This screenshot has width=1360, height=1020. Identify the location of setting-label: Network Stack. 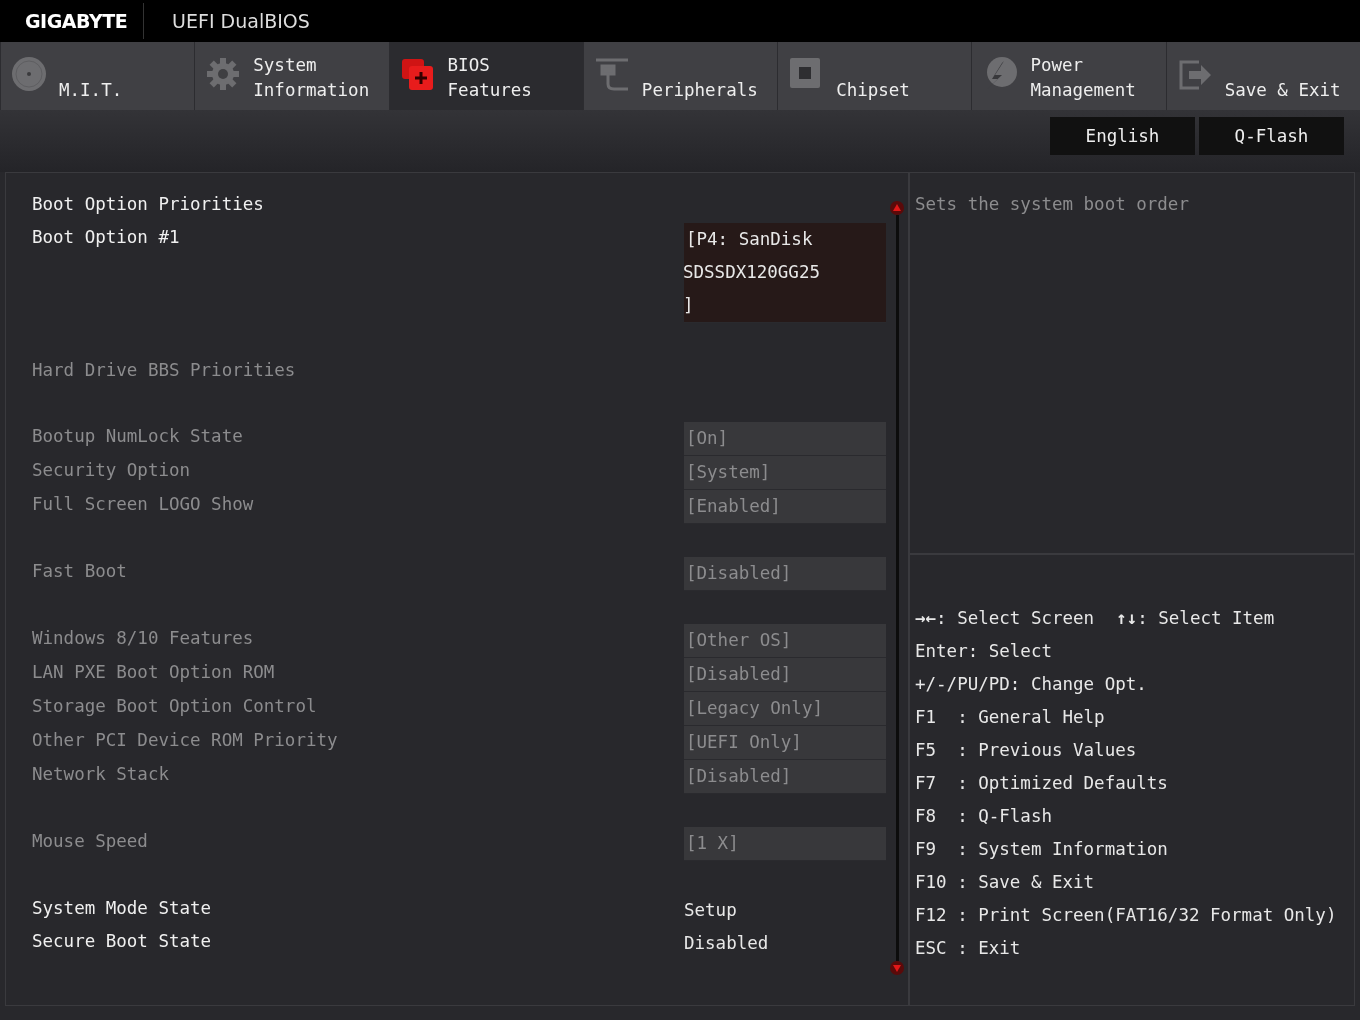
(100, 774).